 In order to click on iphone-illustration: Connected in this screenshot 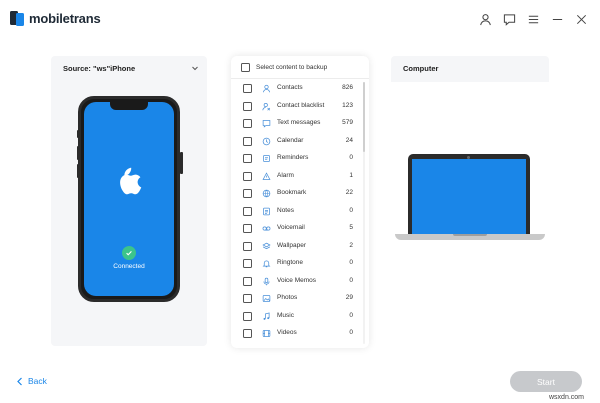, I will do `click(129, 199)`.